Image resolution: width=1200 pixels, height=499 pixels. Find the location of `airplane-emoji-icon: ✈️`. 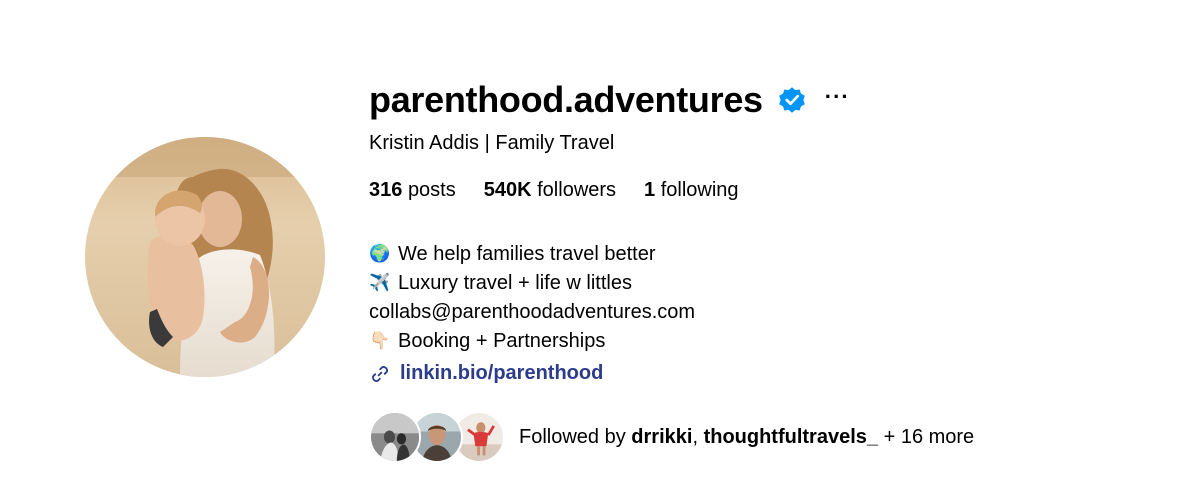

airplane-emoji-icon: ✈️ is located at coordinates (380, 283).